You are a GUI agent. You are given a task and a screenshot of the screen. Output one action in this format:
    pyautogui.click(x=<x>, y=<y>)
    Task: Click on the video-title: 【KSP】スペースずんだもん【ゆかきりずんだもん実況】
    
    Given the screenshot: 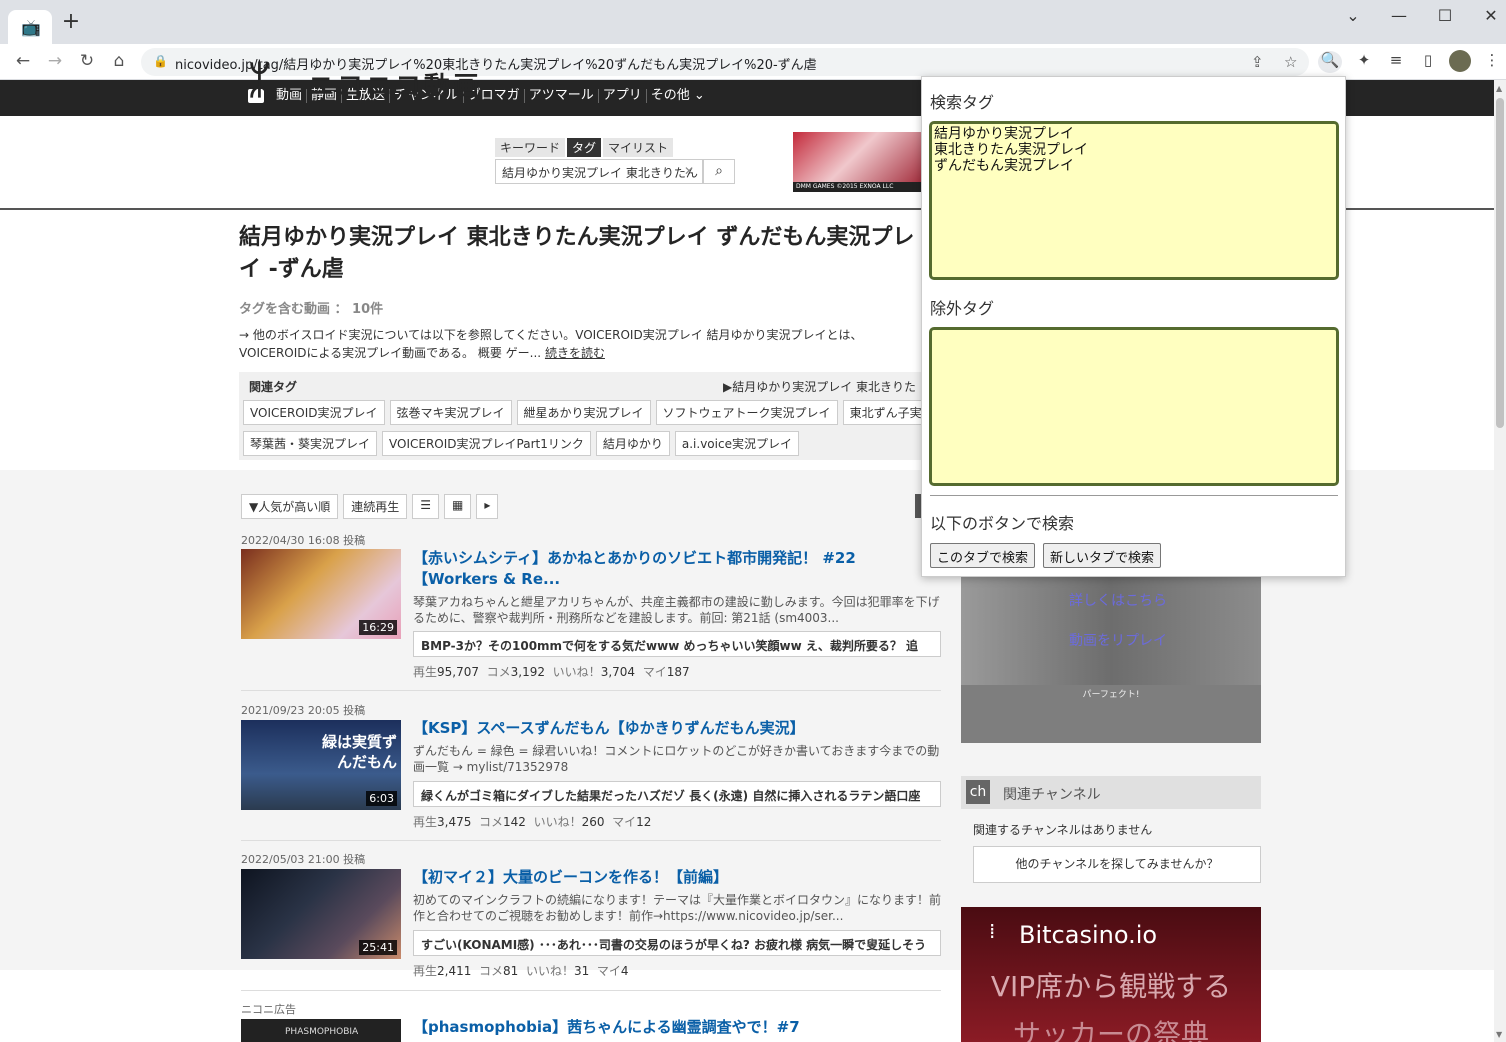 What is the action you would take?
    pyautogui.click(x=673, y=728)
    